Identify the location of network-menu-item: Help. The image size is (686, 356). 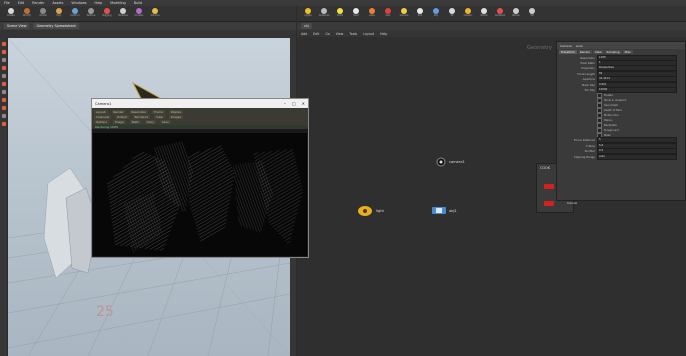
(383, 34).